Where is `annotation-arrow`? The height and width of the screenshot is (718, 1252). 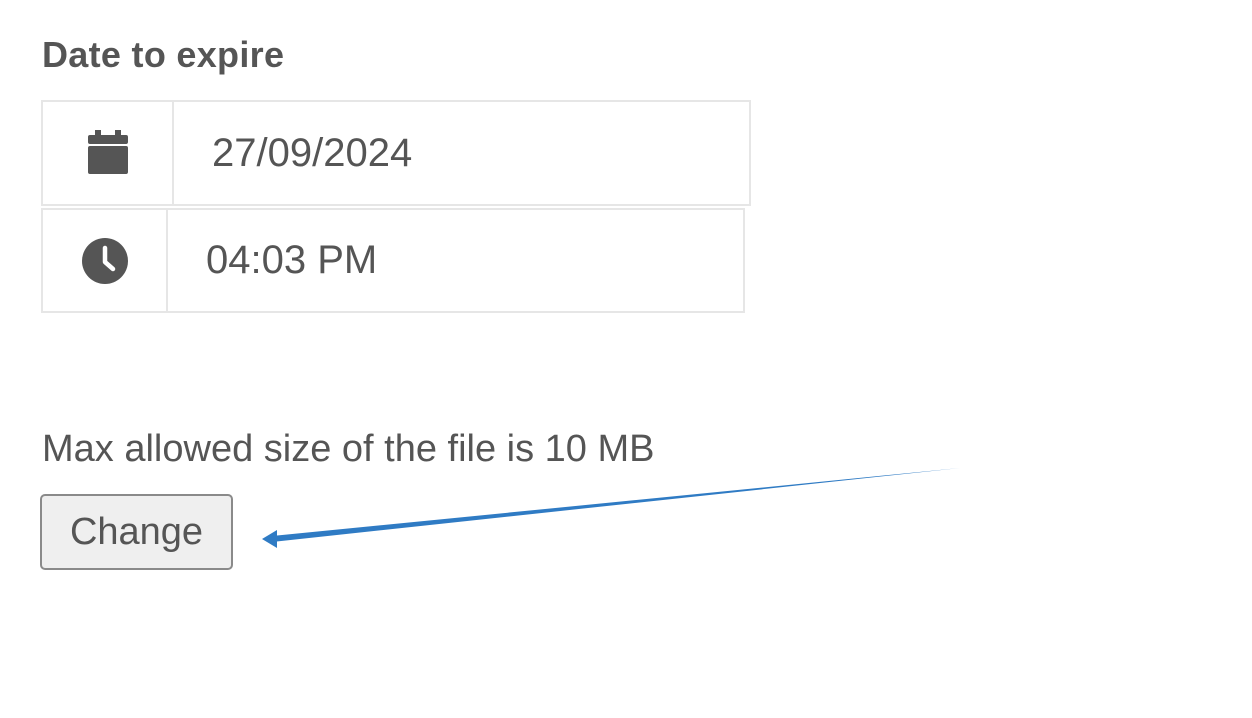 annotation-arrow is located at coordinates (611, 508).